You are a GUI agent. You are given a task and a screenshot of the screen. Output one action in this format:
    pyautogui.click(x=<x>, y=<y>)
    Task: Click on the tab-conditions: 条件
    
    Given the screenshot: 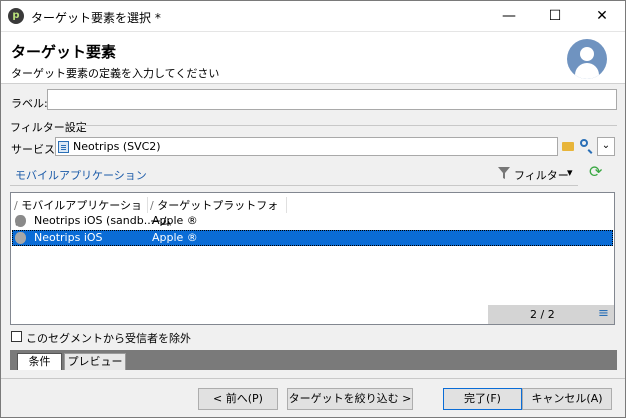 What is the action you would take?
    pyautogui.click(x=39, y=361)
    